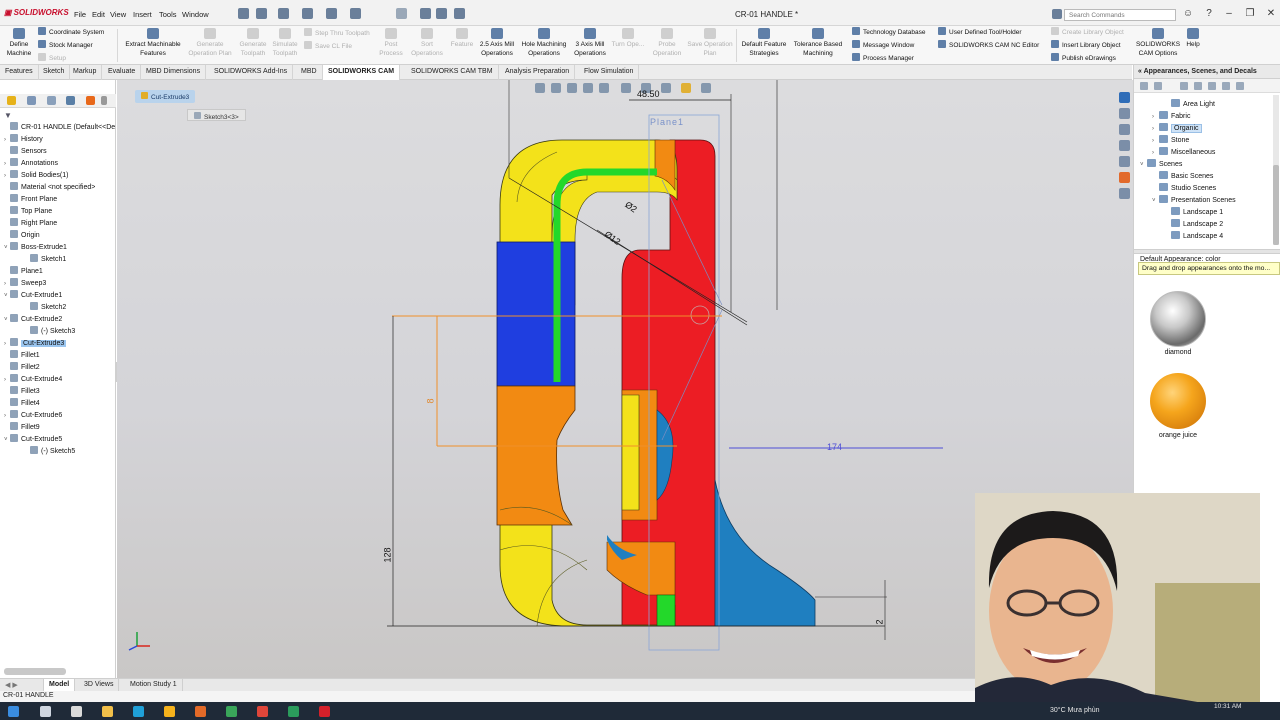 The height and width of the screenshot is (720, 1280). What do you see at coordinates (1227, 706) in the screenshot?
I see `clock: 10:31 AM` at bounding box center [1227, 706].